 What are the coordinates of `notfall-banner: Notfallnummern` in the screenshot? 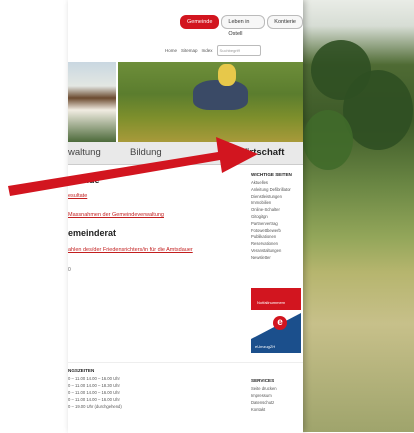 It's located at (276, 293).